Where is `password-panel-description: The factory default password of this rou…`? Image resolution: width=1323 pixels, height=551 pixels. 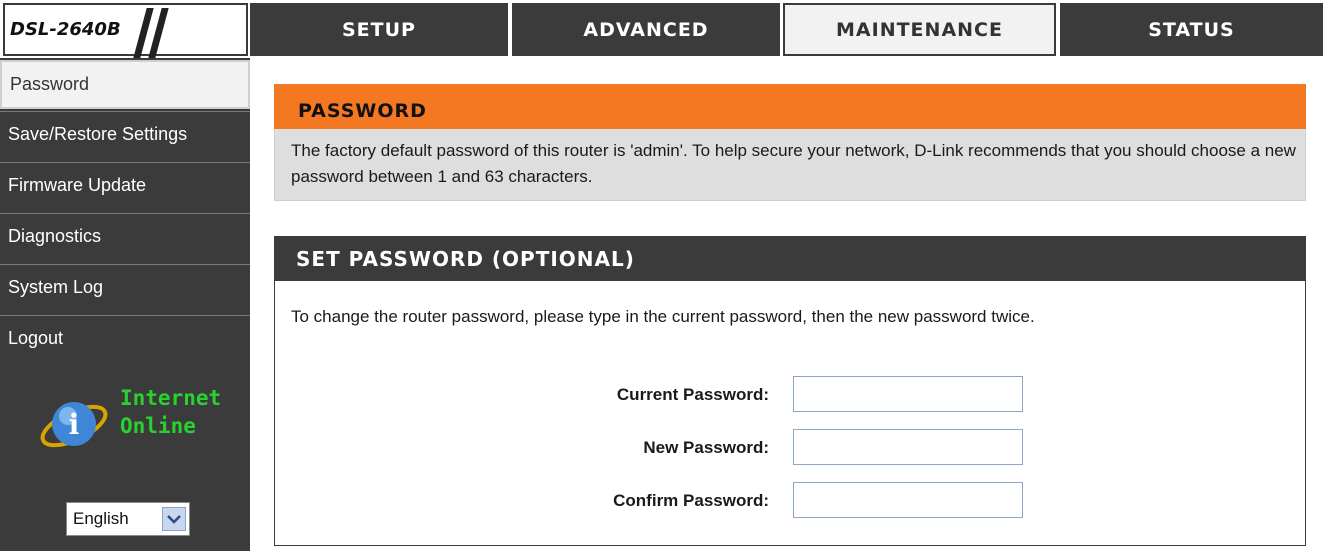
password-panel-description: The factory default password of this rou… is located at coordinates (790, 165).